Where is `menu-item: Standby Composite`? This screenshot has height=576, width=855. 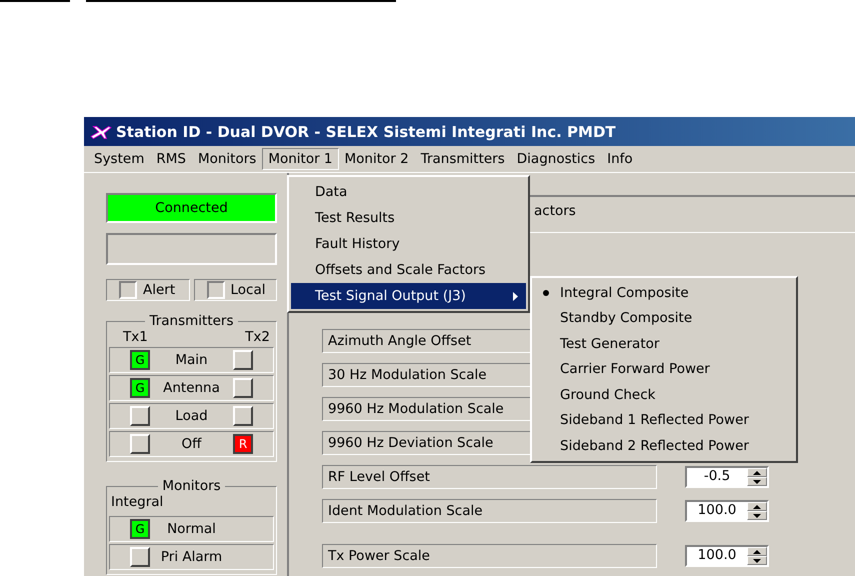 menu-item: Standby Composite is located at coordinates (664, 318).